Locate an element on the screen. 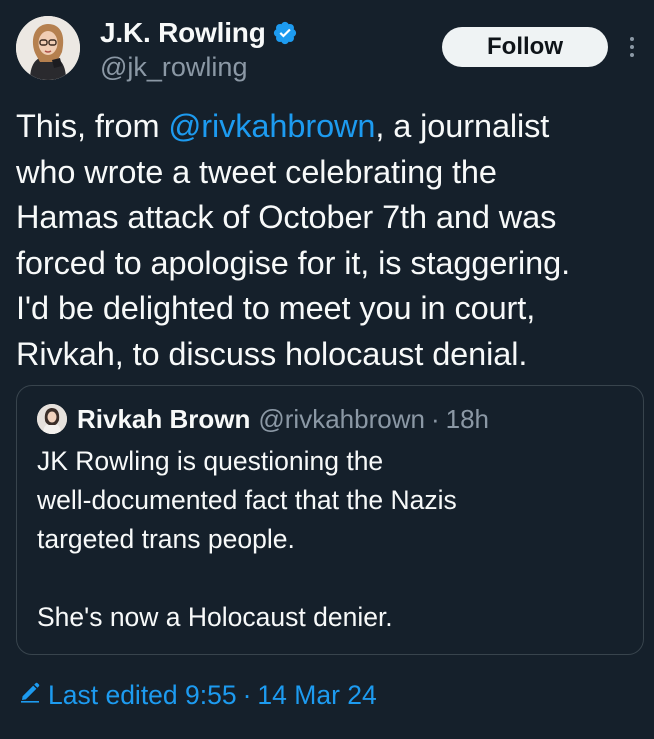 The height and width of the screenshot is (739, 654). author-avatar is located at coordinates (48, 48).